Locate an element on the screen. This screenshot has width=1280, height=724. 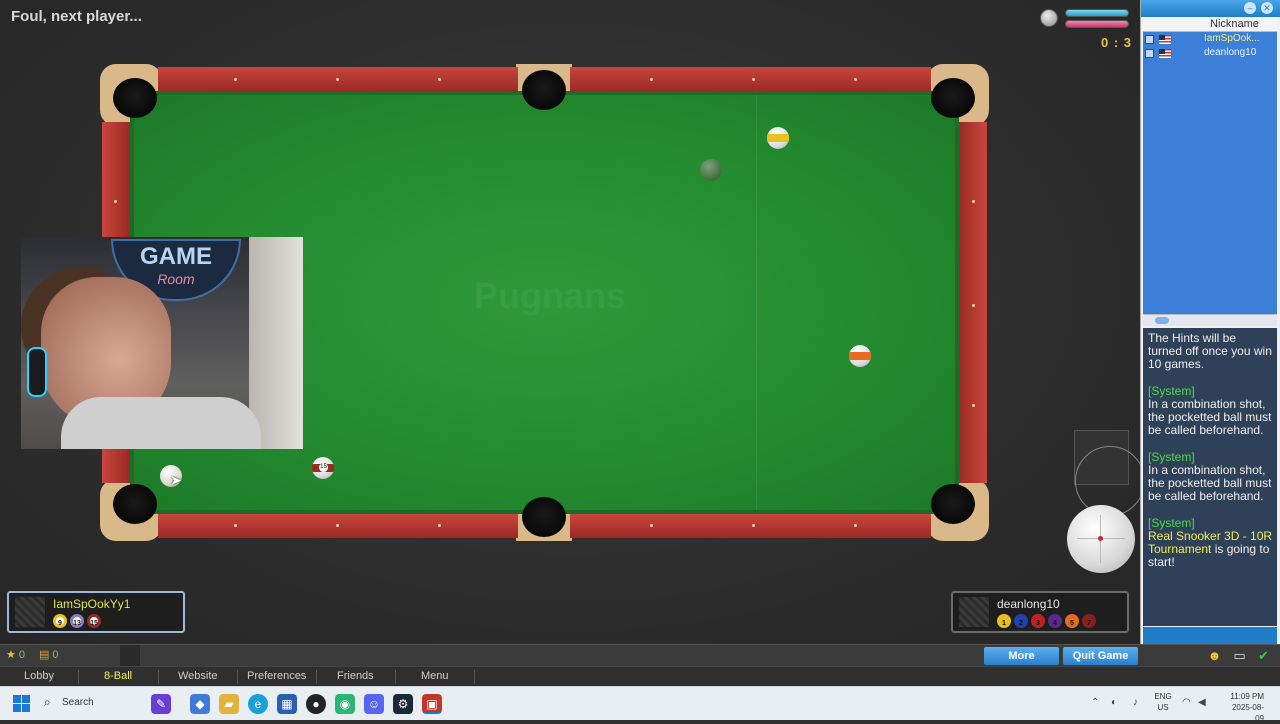
head-string-line is located at coordinates (756, 302).